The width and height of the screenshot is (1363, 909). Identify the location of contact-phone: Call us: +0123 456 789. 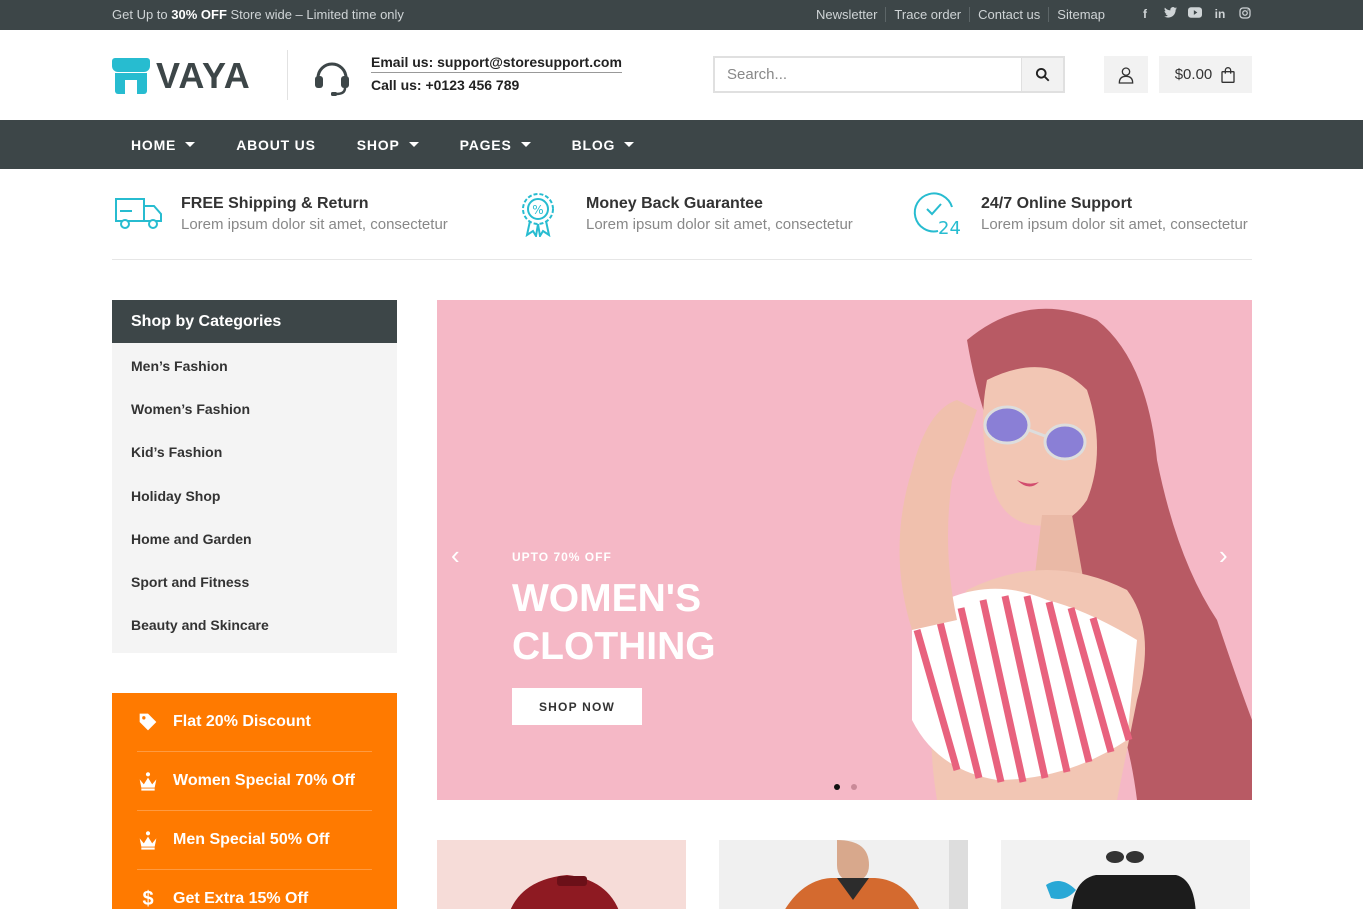
(445, 85).